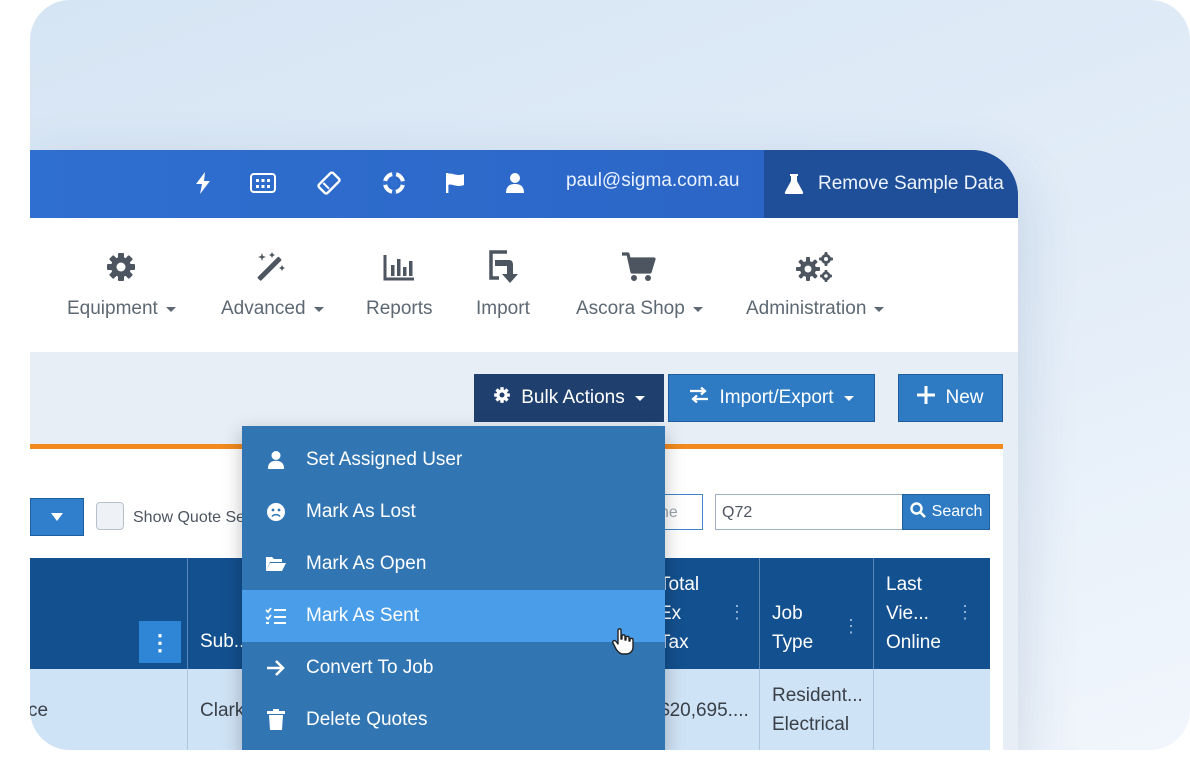 The image size is (1190, 783). I want to click on list-check-icon, so click(276, 616).